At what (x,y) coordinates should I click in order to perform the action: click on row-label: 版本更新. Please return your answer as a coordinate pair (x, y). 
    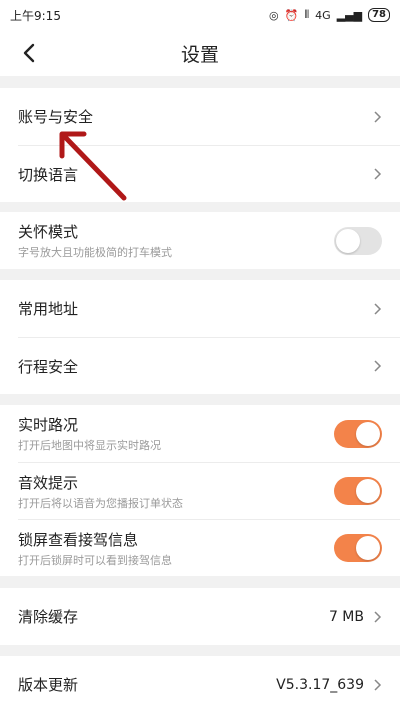
    Looking at the image, I should click on (48, 685).